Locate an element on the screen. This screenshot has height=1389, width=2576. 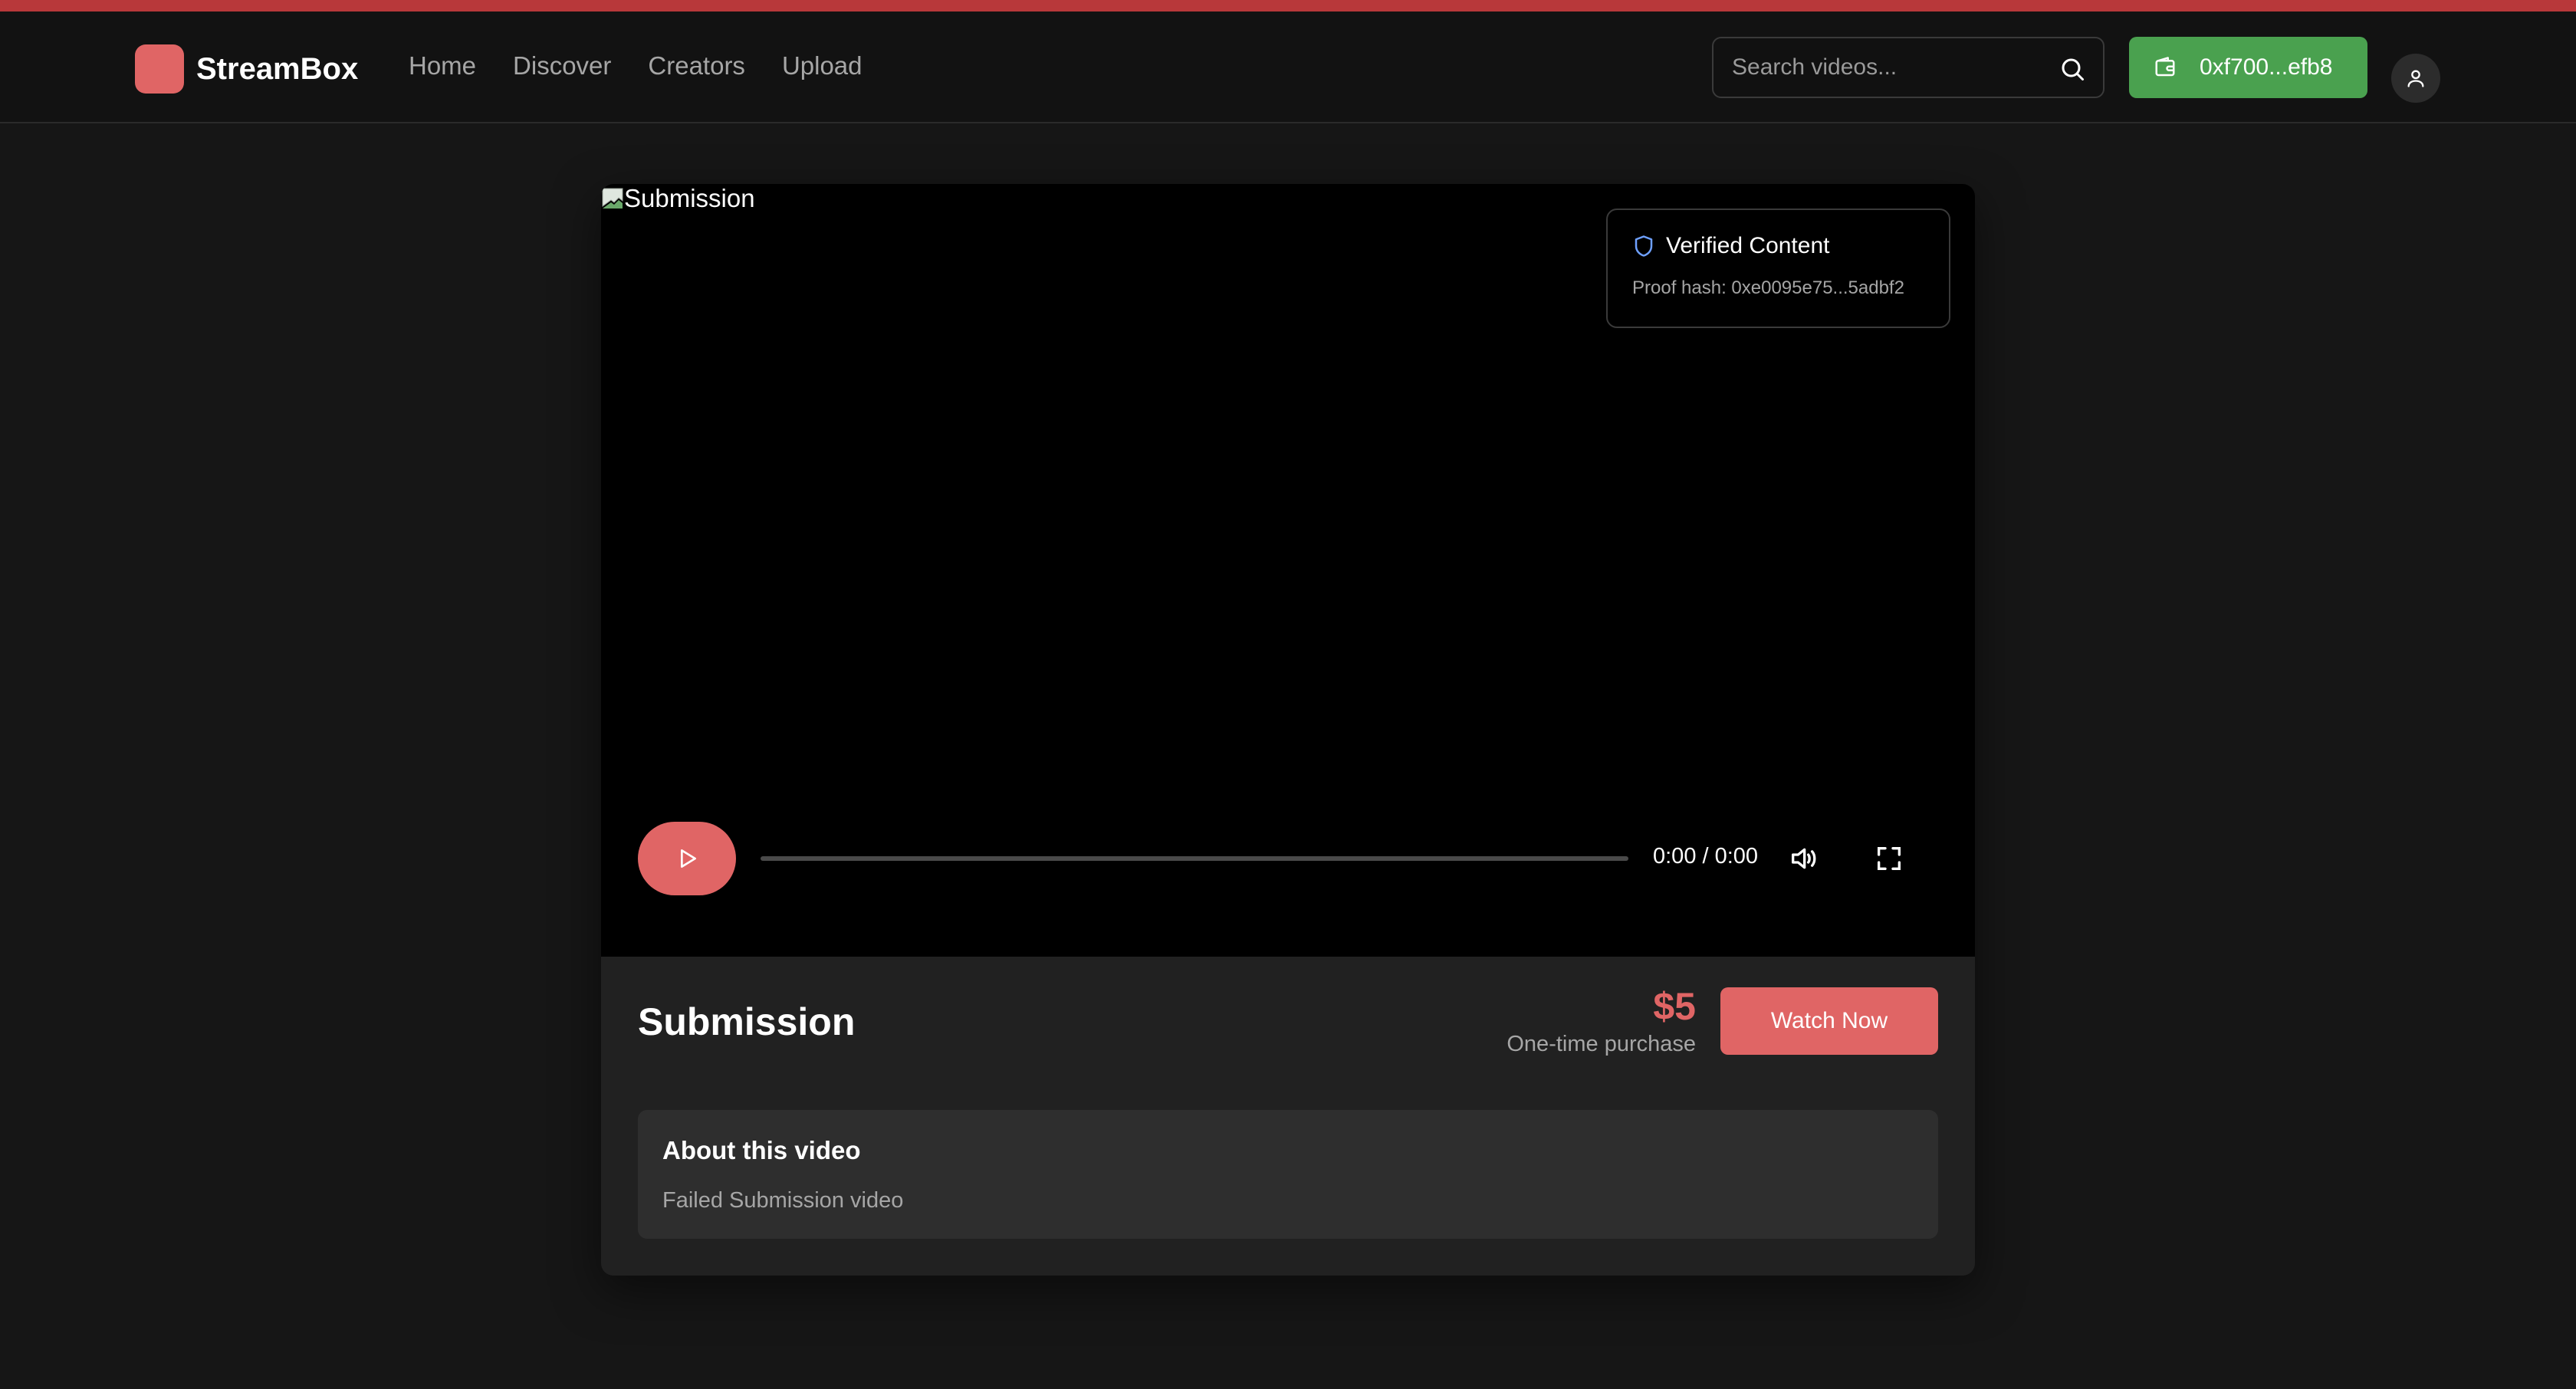
play-button is located at coordinates (687, 858).